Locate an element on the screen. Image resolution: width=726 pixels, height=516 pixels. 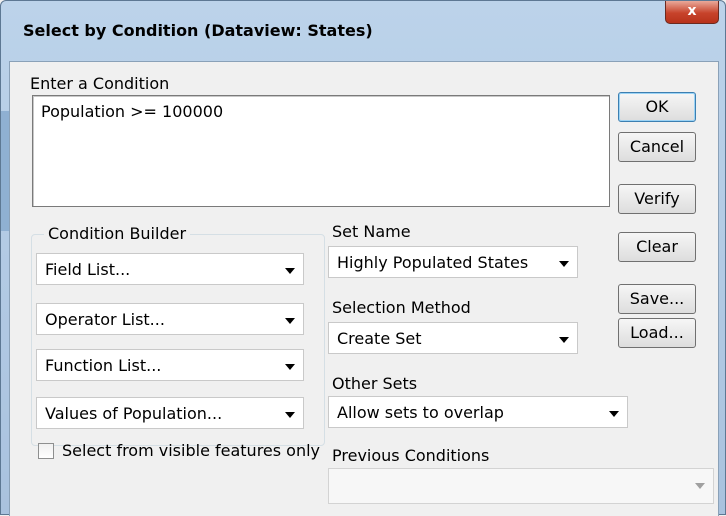
other-sets-value: Allow sets to overlap is located at coordinates (420, 412).